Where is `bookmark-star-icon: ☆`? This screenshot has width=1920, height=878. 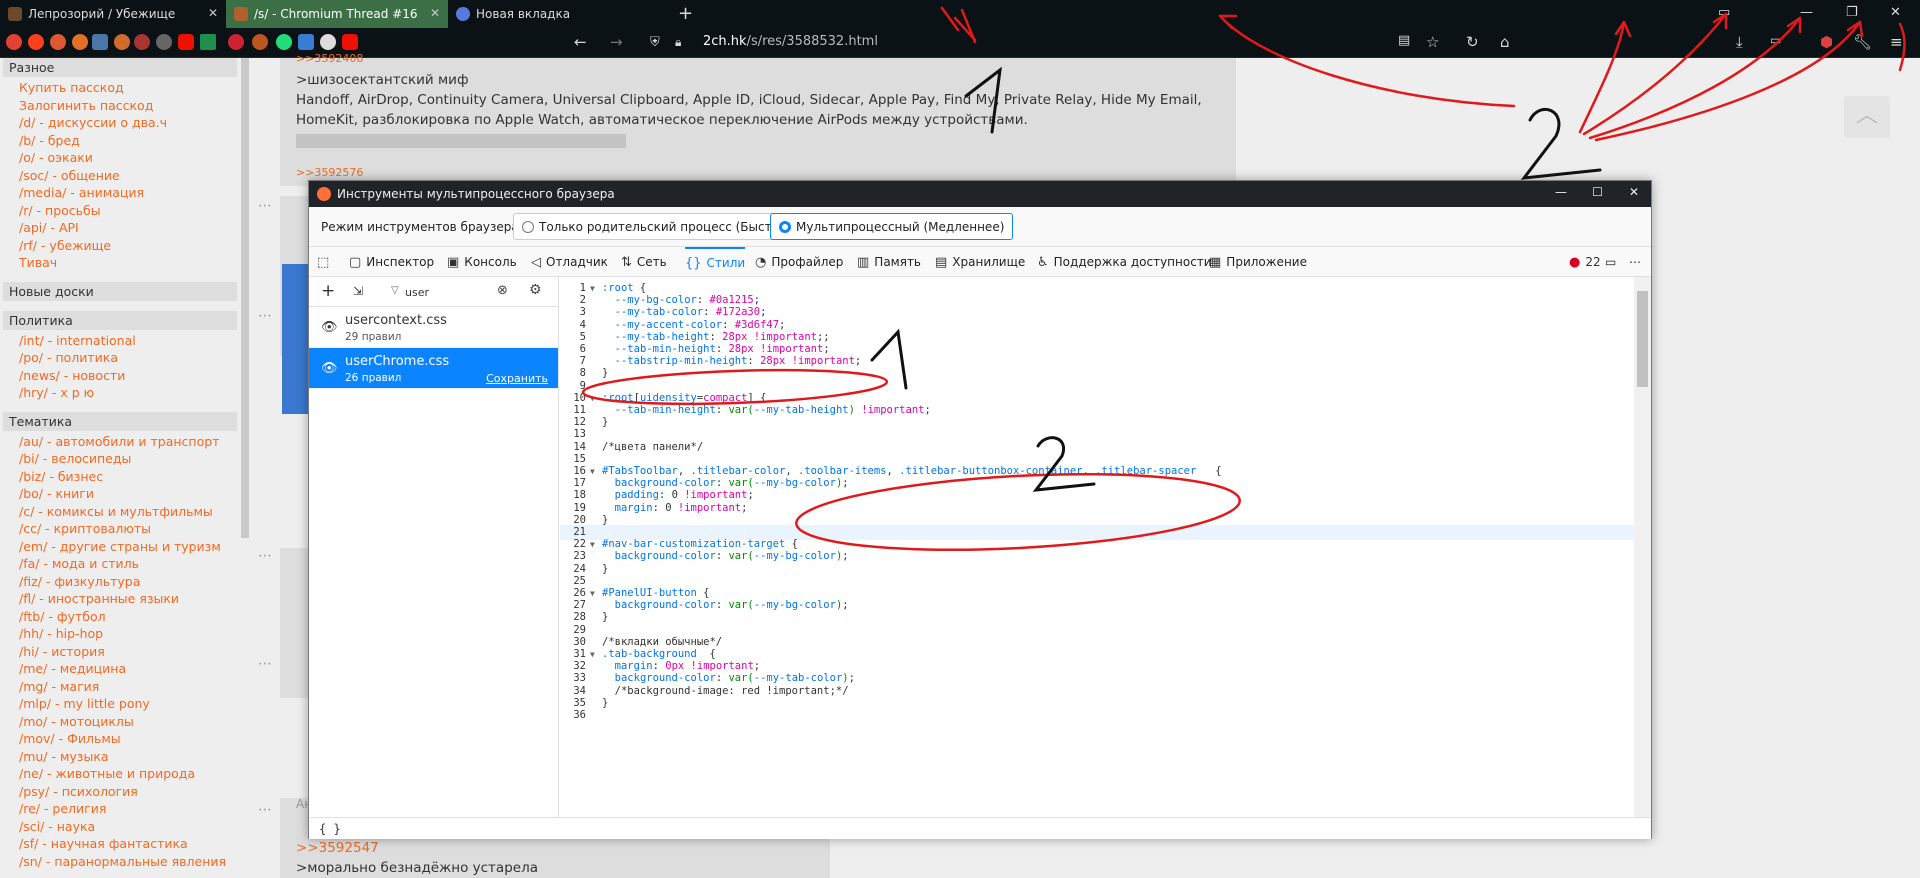
bookmark-star-icon: ☆ is located at coordinates (1432, 42).